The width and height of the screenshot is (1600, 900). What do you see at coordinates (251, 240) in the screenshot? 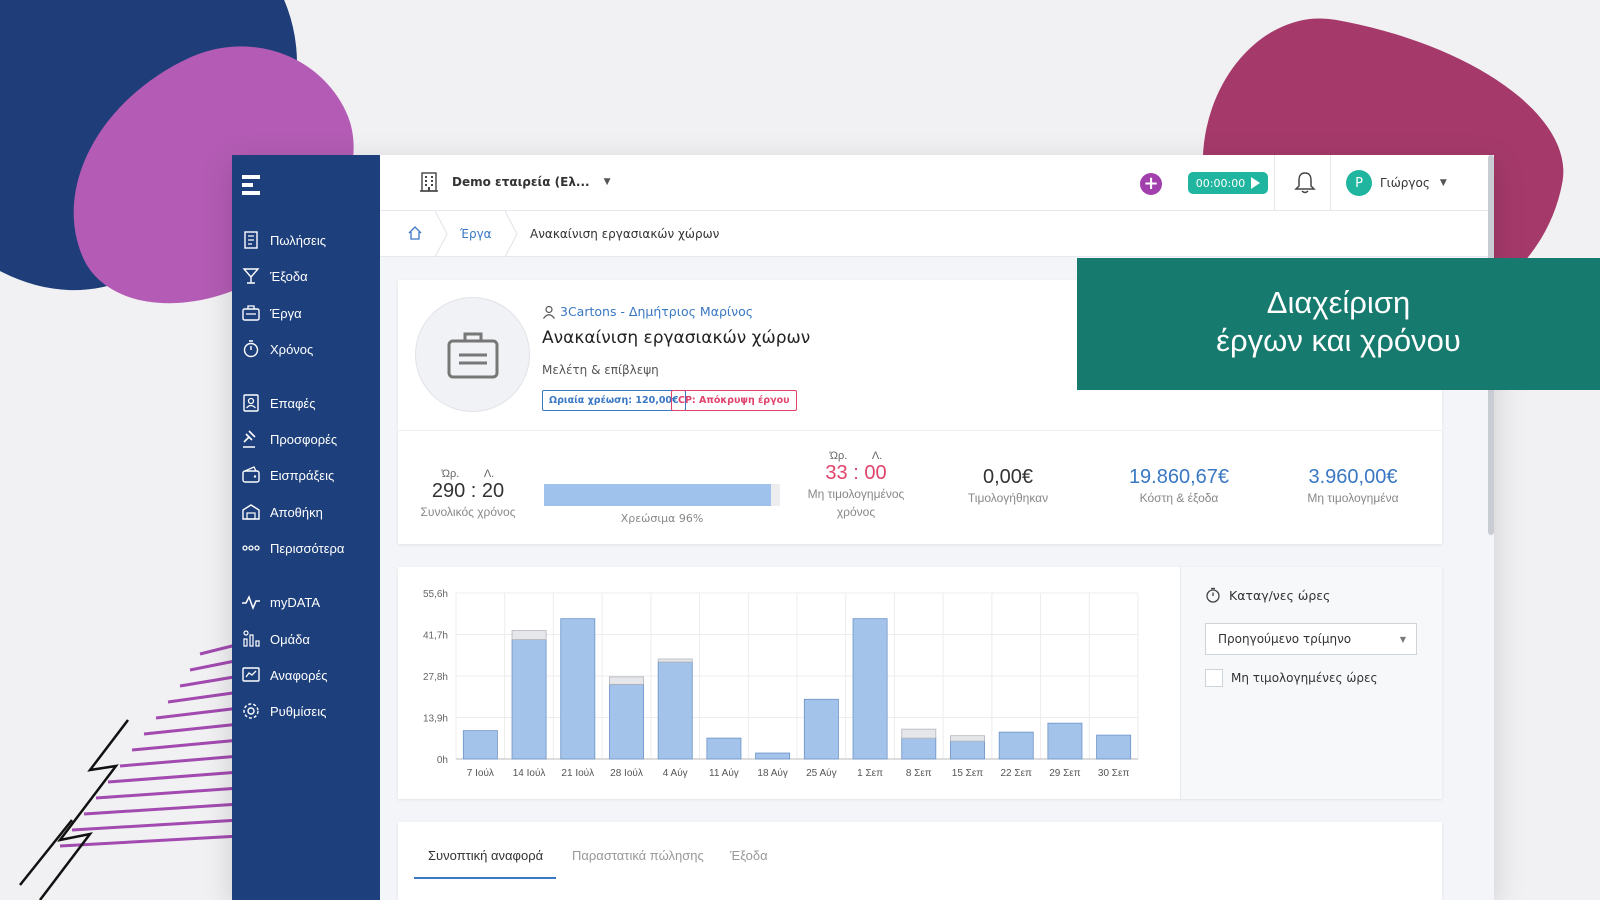
I see `receipt-icon` at bounding box center [251, 240].